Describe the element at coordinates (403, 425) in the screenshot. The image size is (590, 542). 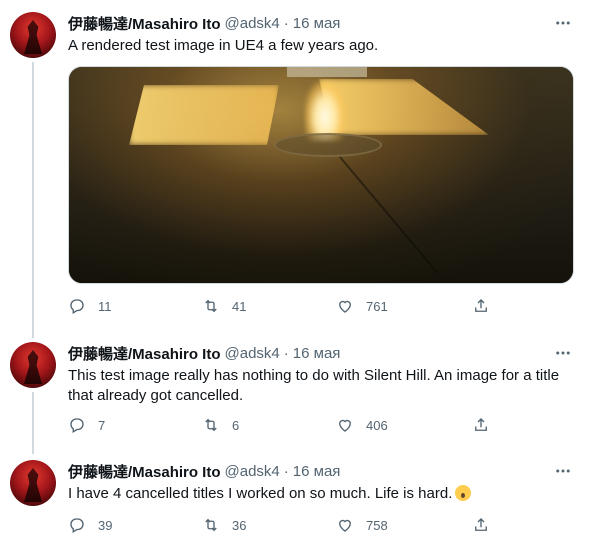
I see `like-button: 406` at that location.